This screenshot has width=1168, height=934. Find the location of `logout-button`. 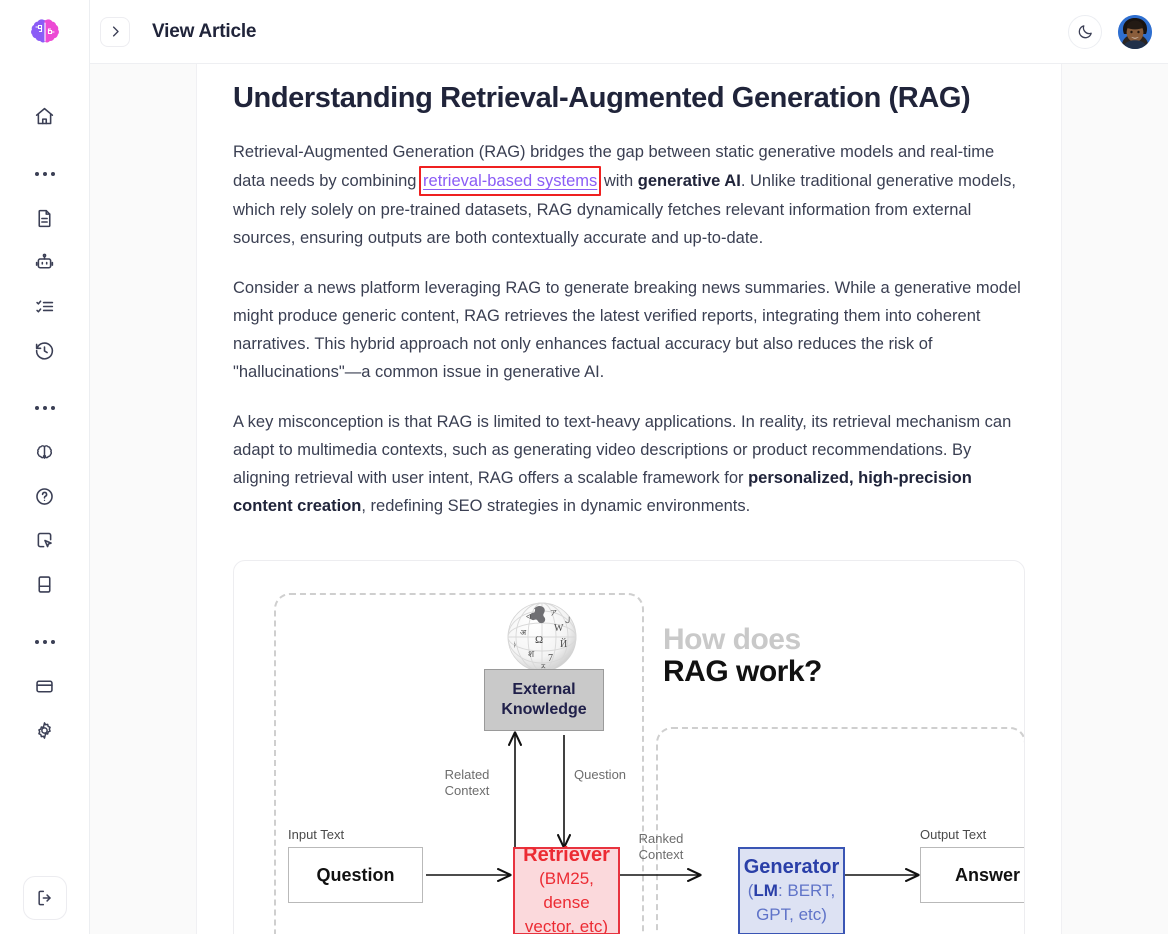

logout-button is located at coordinates (44, 898).